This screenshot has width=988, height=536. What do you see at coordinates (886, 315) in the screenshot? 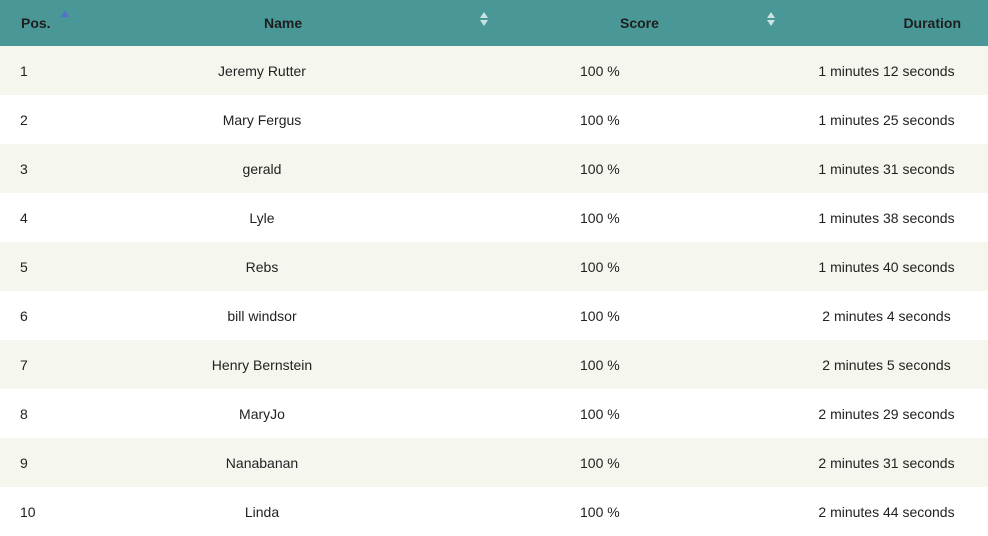
I see `cell-duration: 2 minutes 4 seconds` at bounding box center [886, 315].